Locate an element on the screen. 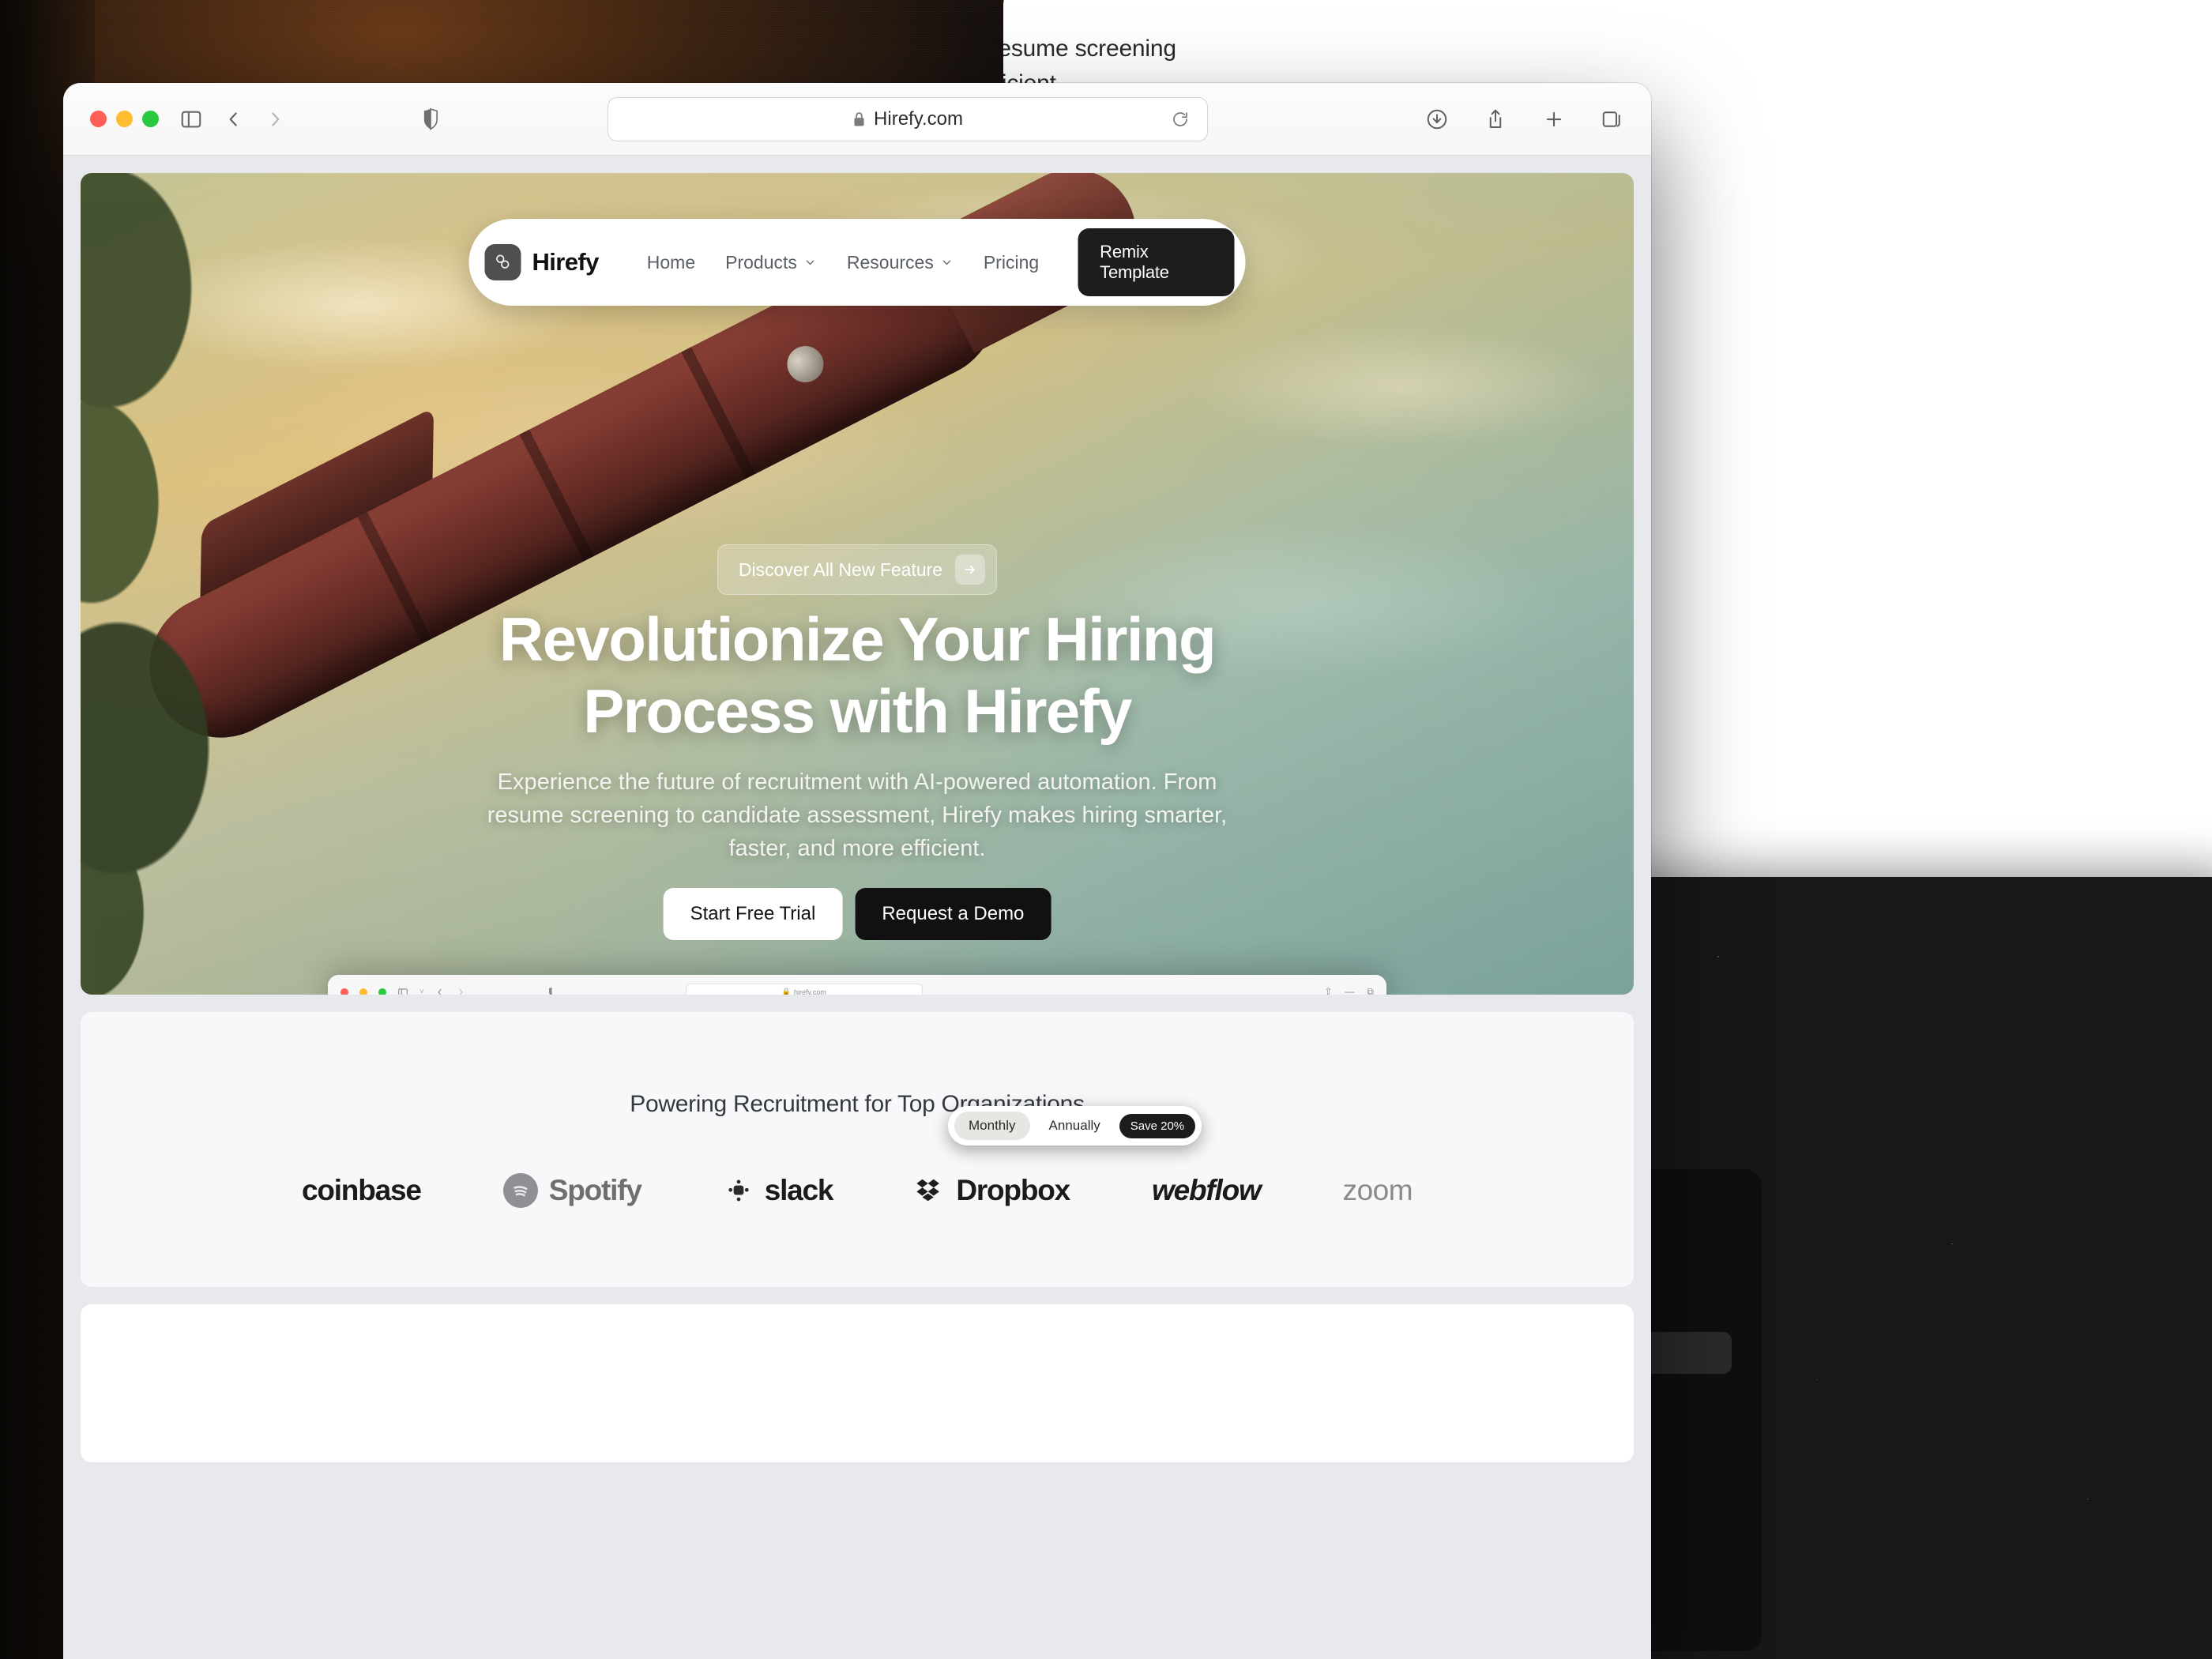 The width and height of the screenshot is (2212, 1659). brand-name: Hirefy is located at coordinates (566, 262).